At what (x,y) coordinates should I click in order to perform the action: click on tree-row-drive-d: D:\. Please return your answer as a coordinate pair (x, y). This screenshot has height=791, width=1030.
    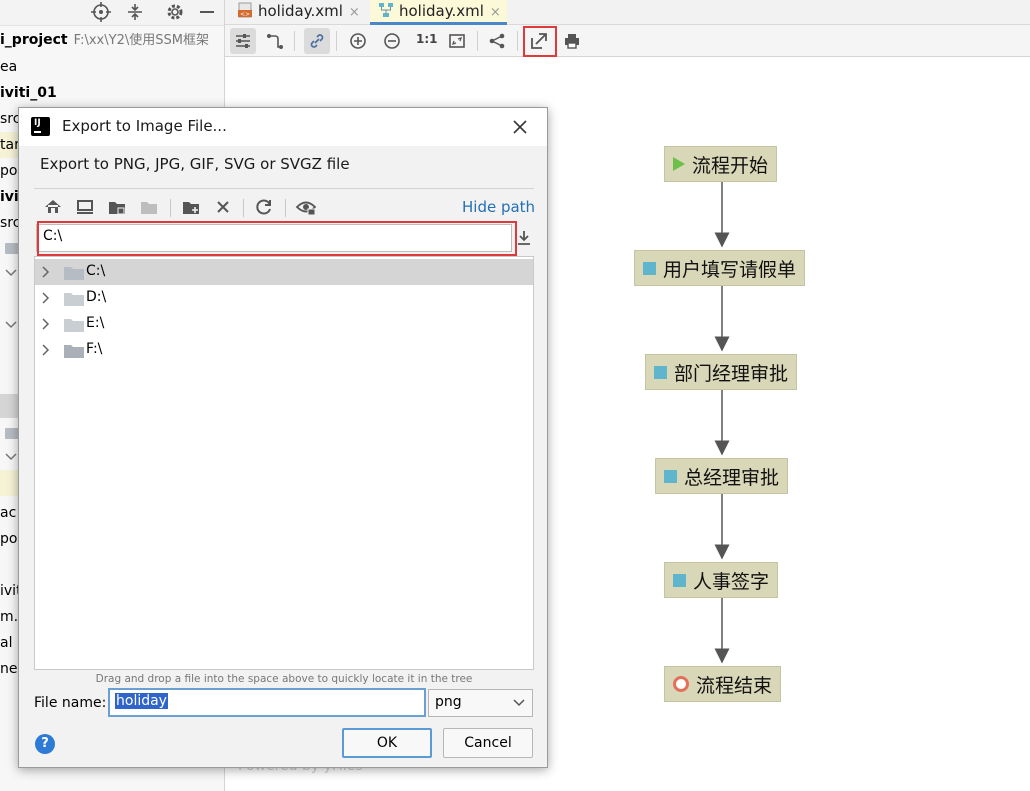
    Looking at the image, I should click on (284, 298).